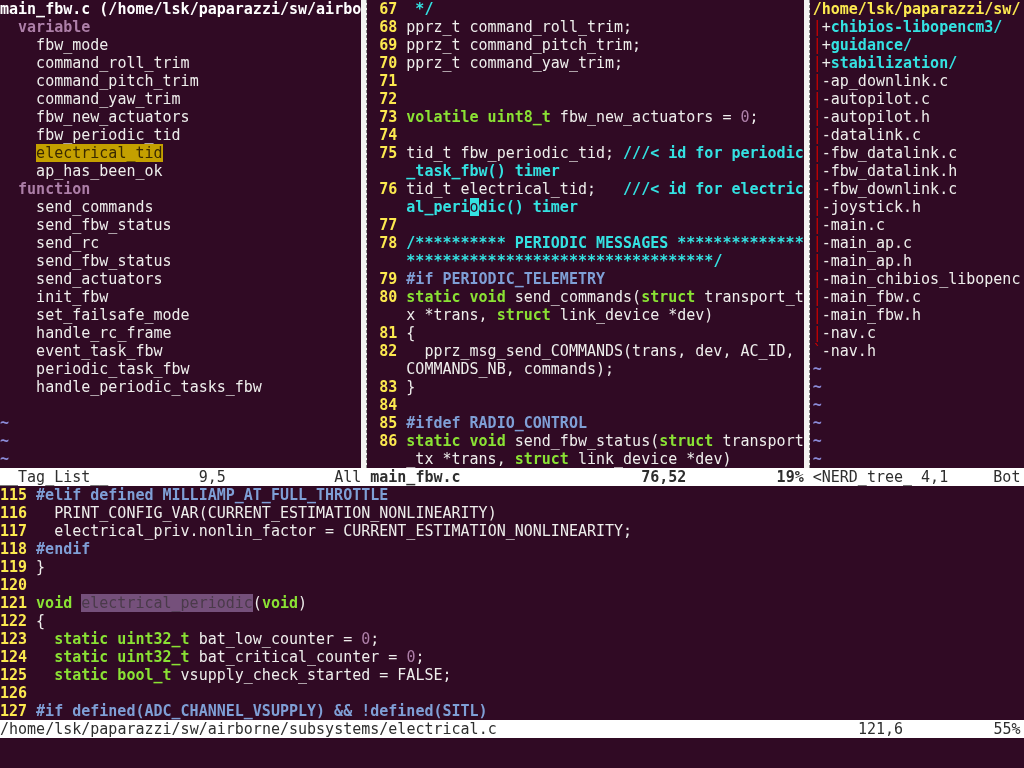 This screenshot has height=768, width=1024. I want to click on tag-item: command_roll_trim, so click(113, 63).